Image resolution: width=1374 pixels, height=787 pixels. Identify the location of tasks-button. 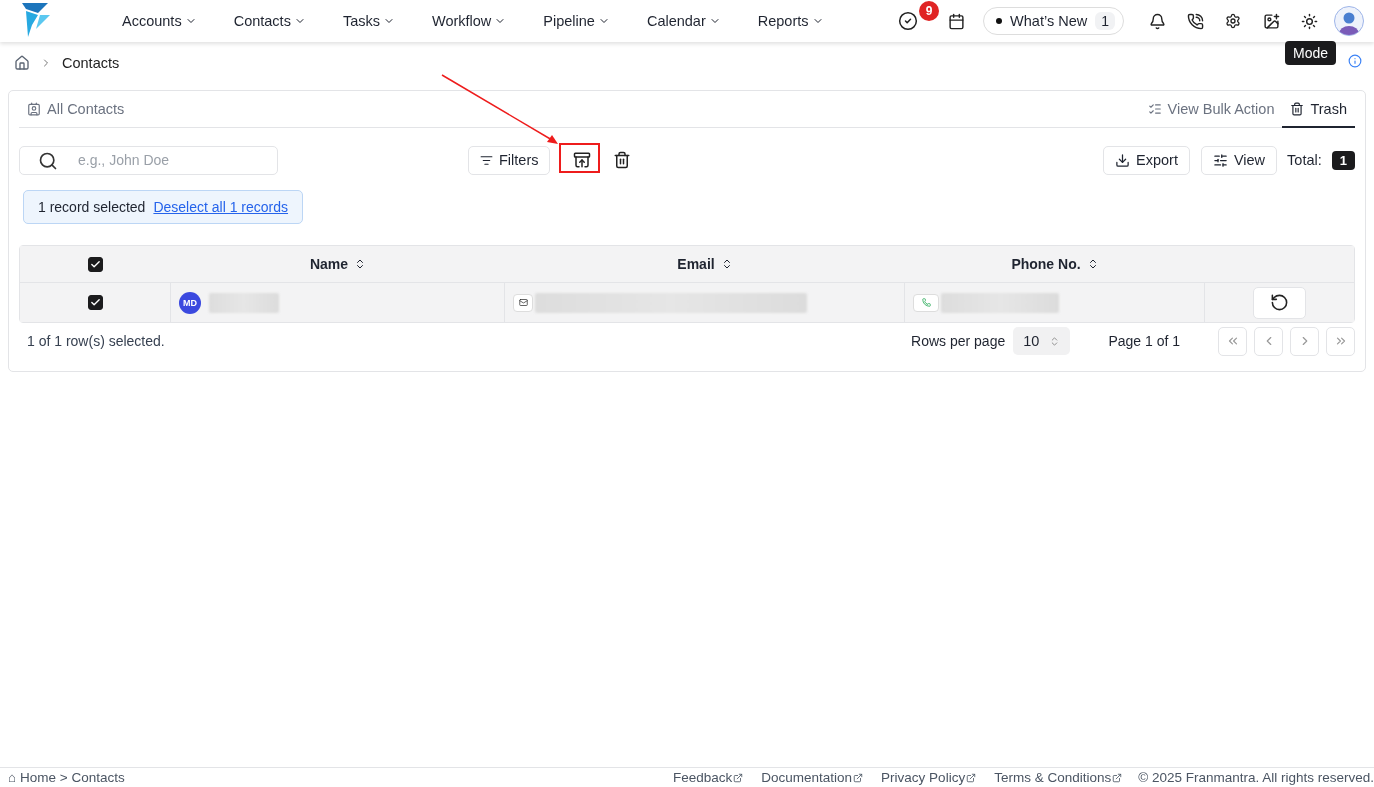
(908, 21).